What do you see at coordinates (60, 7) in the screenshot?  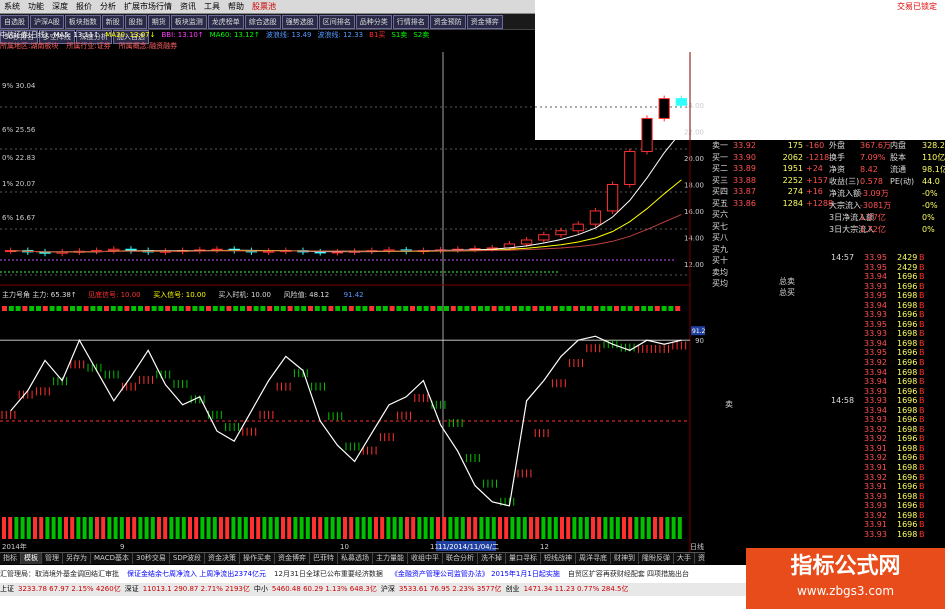 I see `menu-item: 深度` at bounding box center [60, 7].